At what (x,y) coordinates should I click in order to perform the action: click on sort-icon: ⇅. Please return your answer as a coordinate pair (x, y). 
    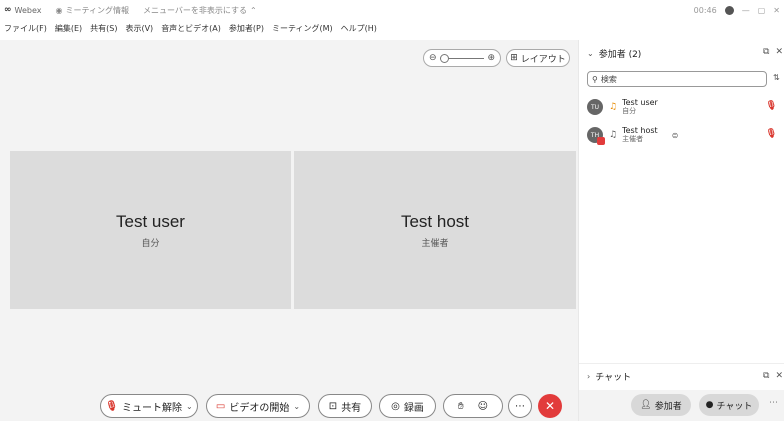
    Looking at the image, I should click on (776, 77).